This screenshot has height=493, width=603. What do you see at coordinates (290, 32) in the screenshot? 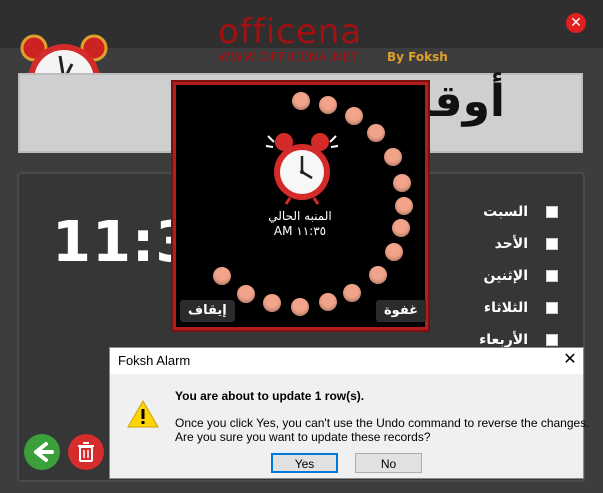
I see `brand-logo: officena` at bounding box center [290, 32].